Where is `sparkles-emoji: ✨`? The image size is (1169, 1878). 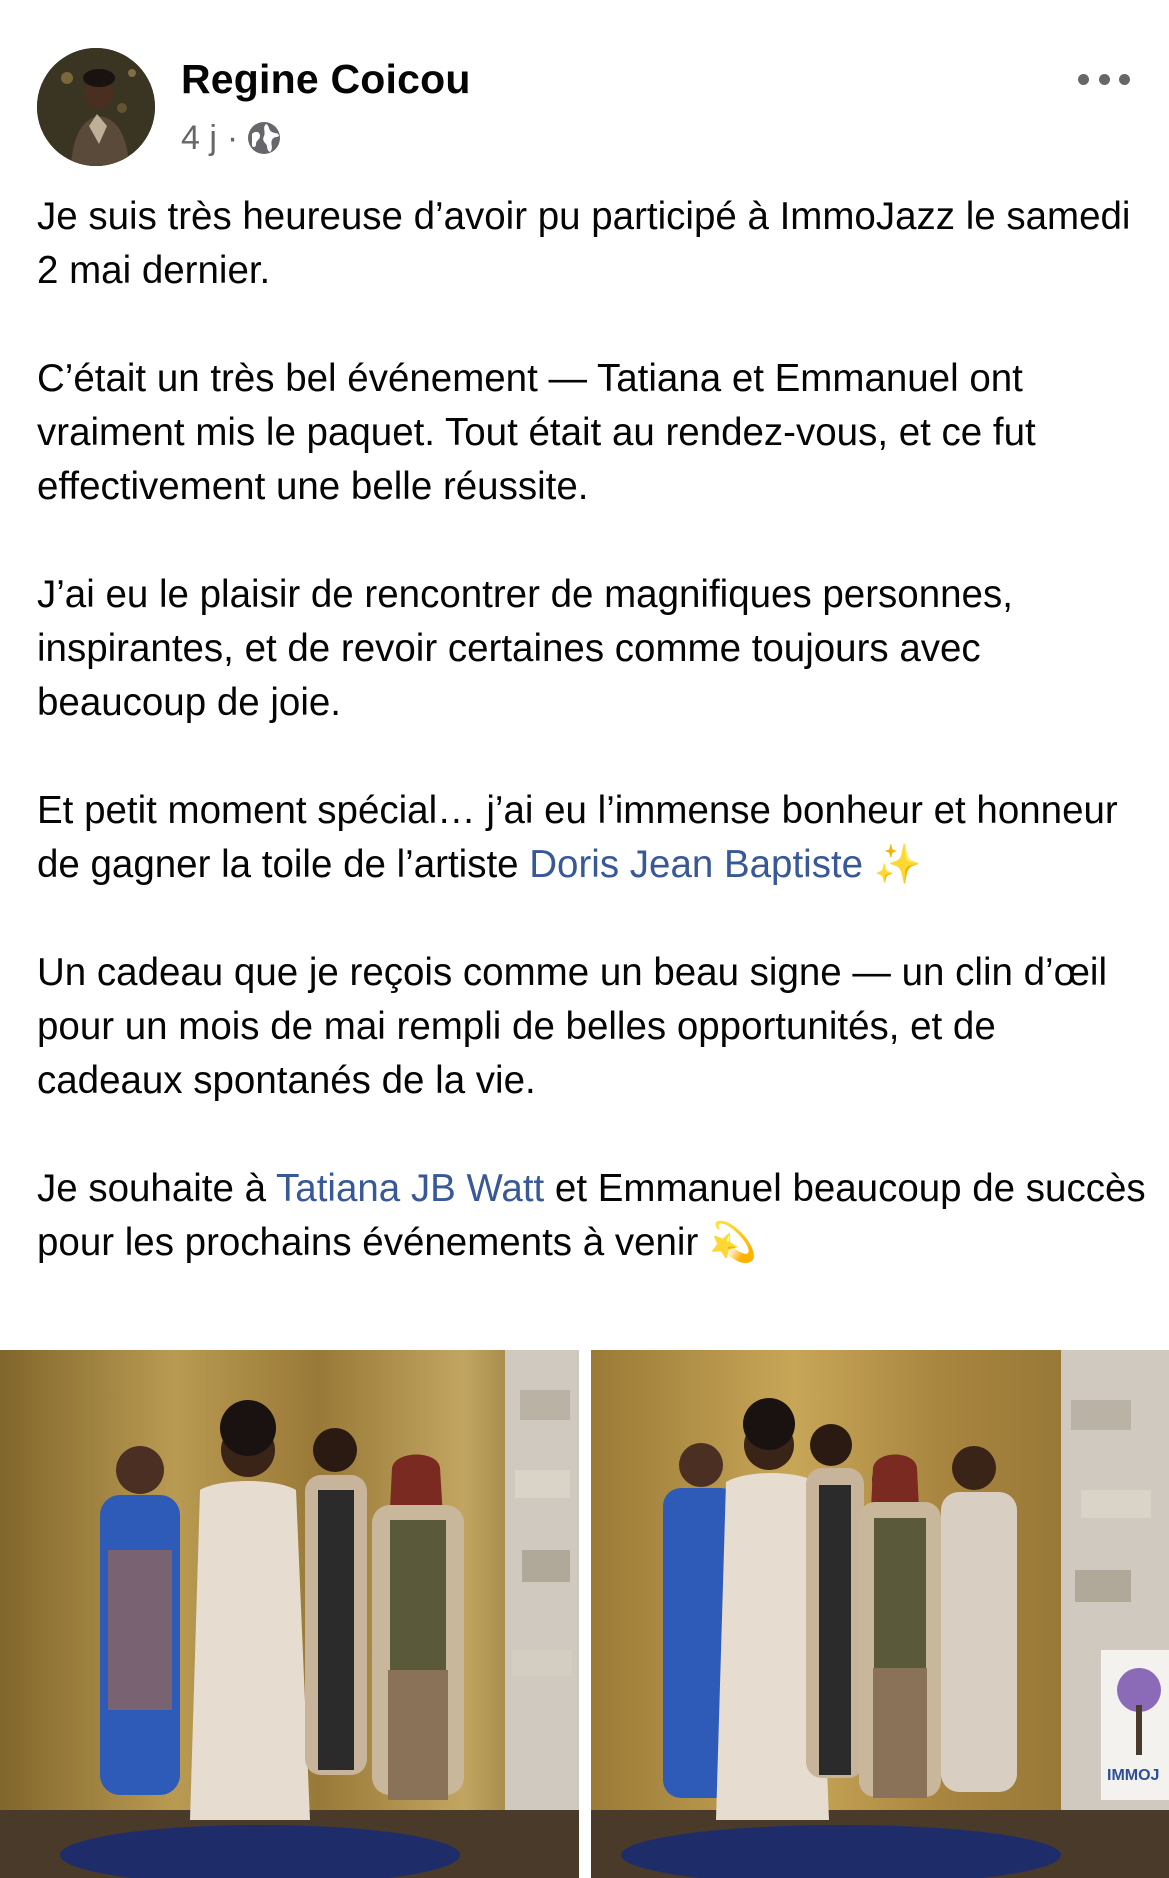 sparkles-emoji: ✨ is located at coordinates (897, 864).